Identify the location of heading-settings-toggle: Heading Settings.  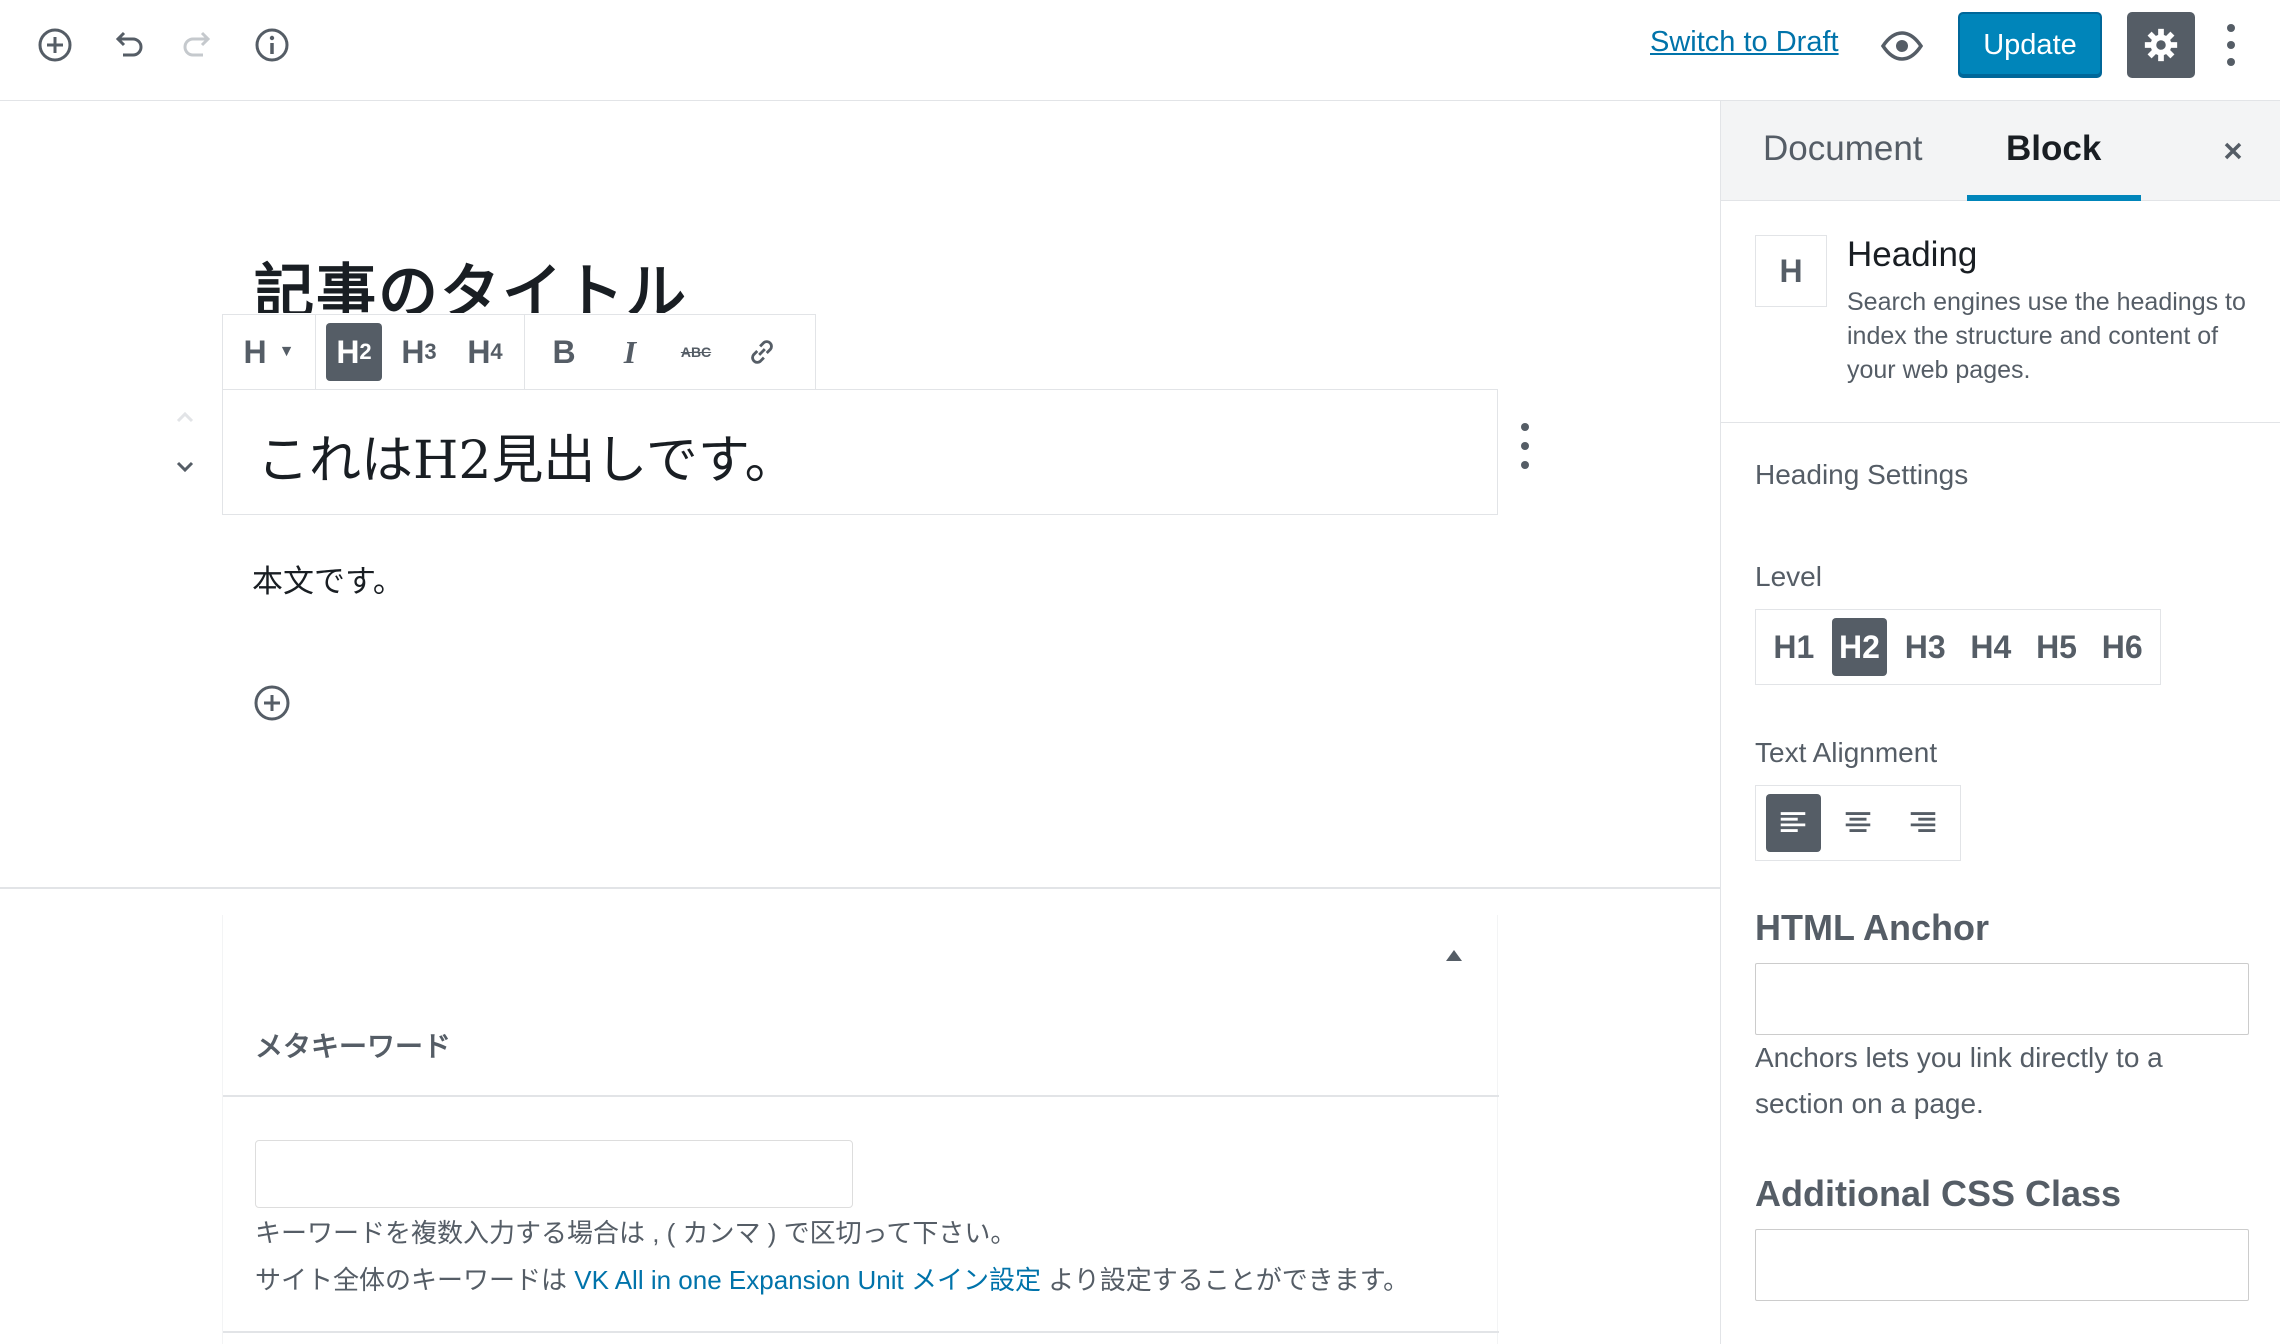
(1861, 475).